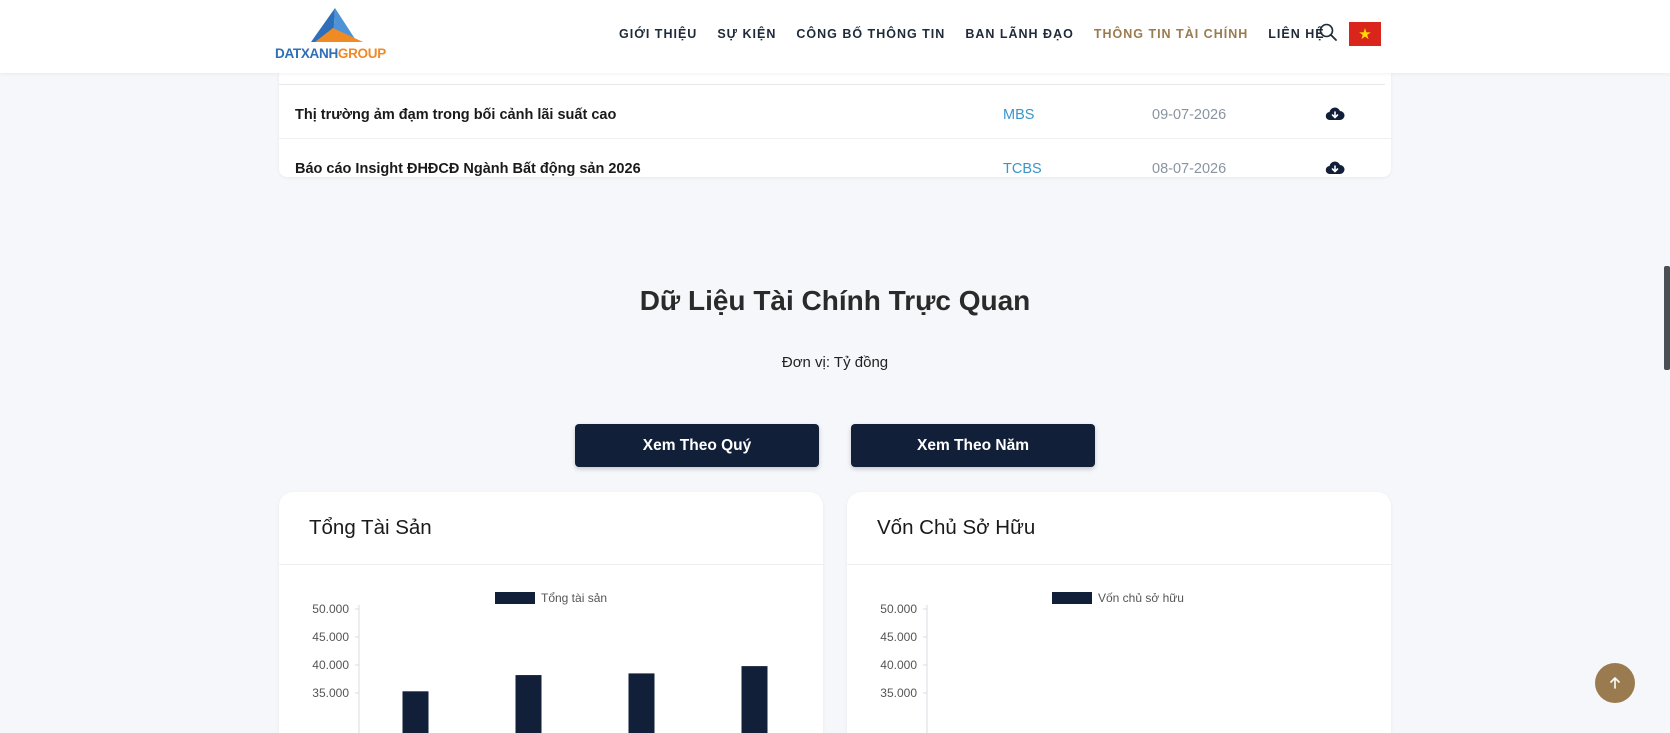  I want to click on nav-item-su-kien: SỰ KIỆN, so click(746, 34).